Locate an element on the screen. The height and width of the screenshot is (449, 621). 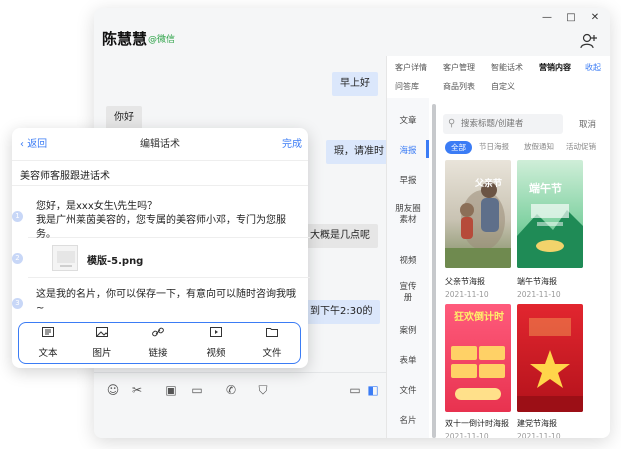
tab-customer-detail: 客户详情 is located at coordinates (411, 67).